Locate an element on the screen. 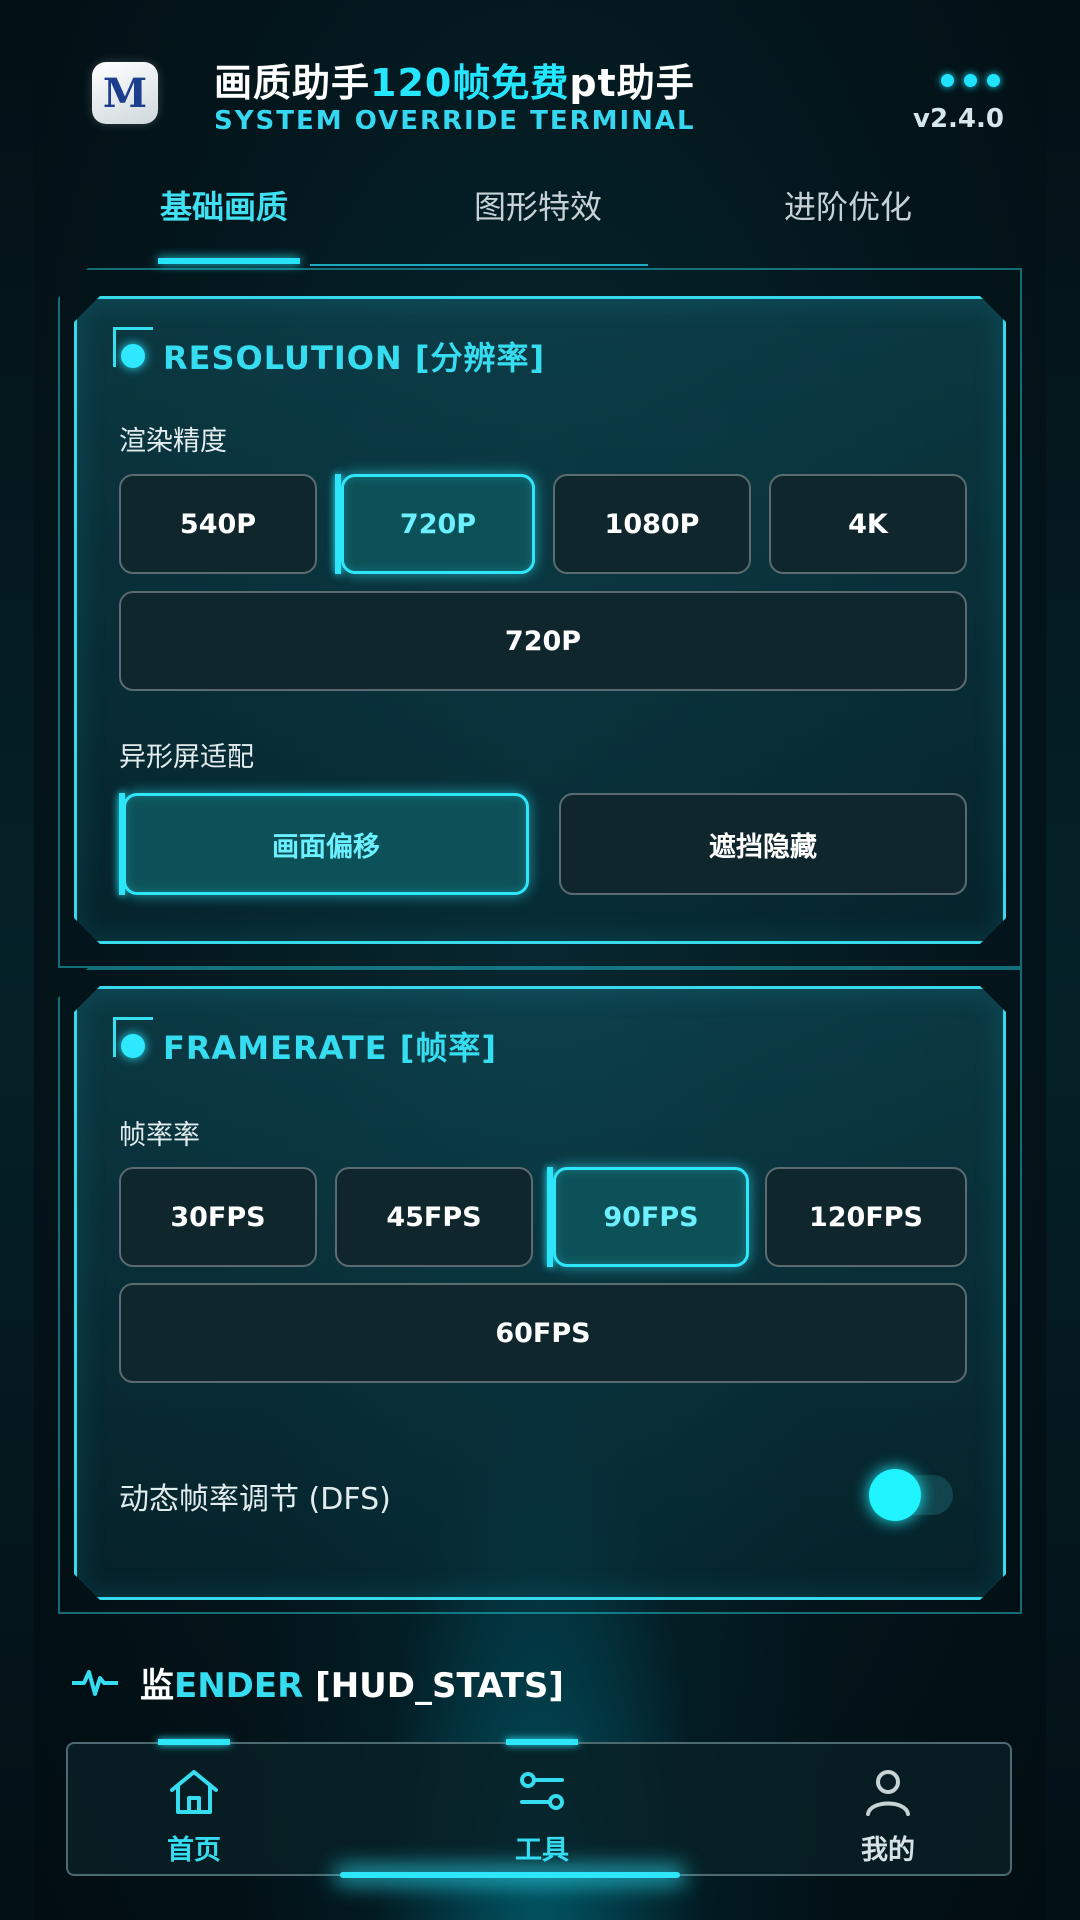  resolution-title: RESOLUTION [分辨率] is located at coordinates (354, 358).